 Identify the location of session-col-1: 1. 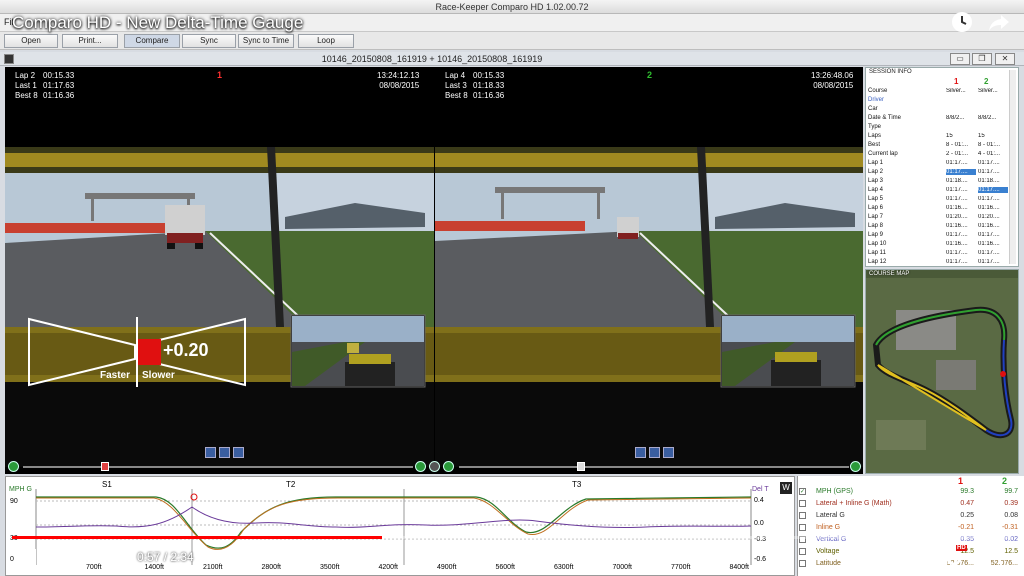
(956, 81).